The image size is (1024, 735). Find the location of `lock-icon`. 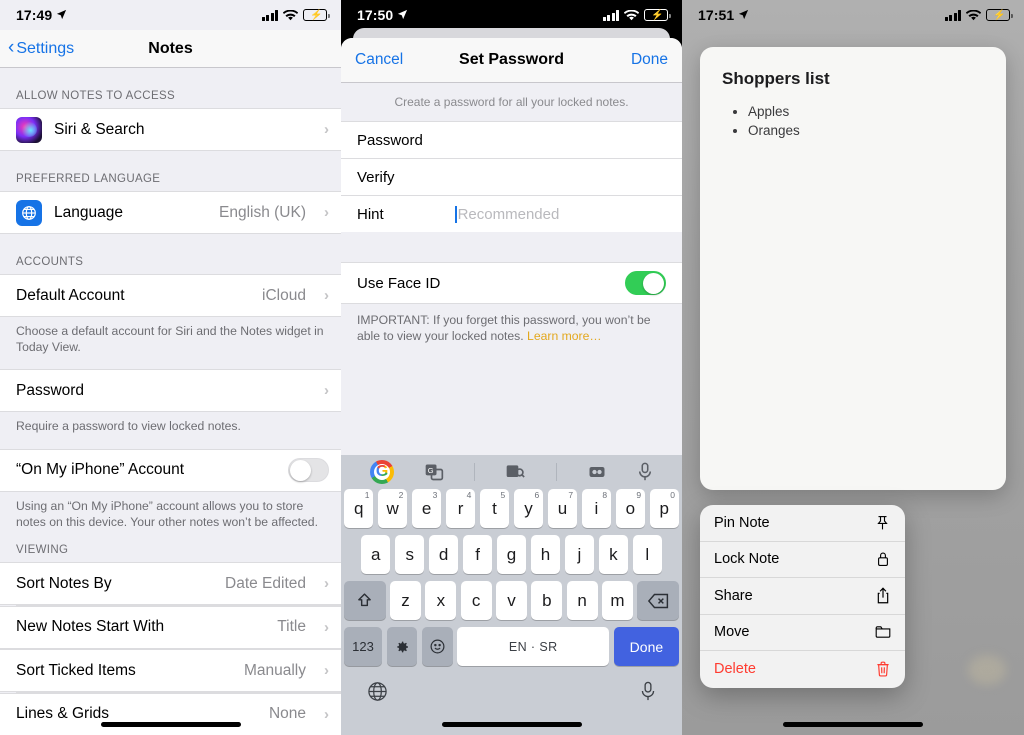

lock-icon is located at coordinates (882, 559).